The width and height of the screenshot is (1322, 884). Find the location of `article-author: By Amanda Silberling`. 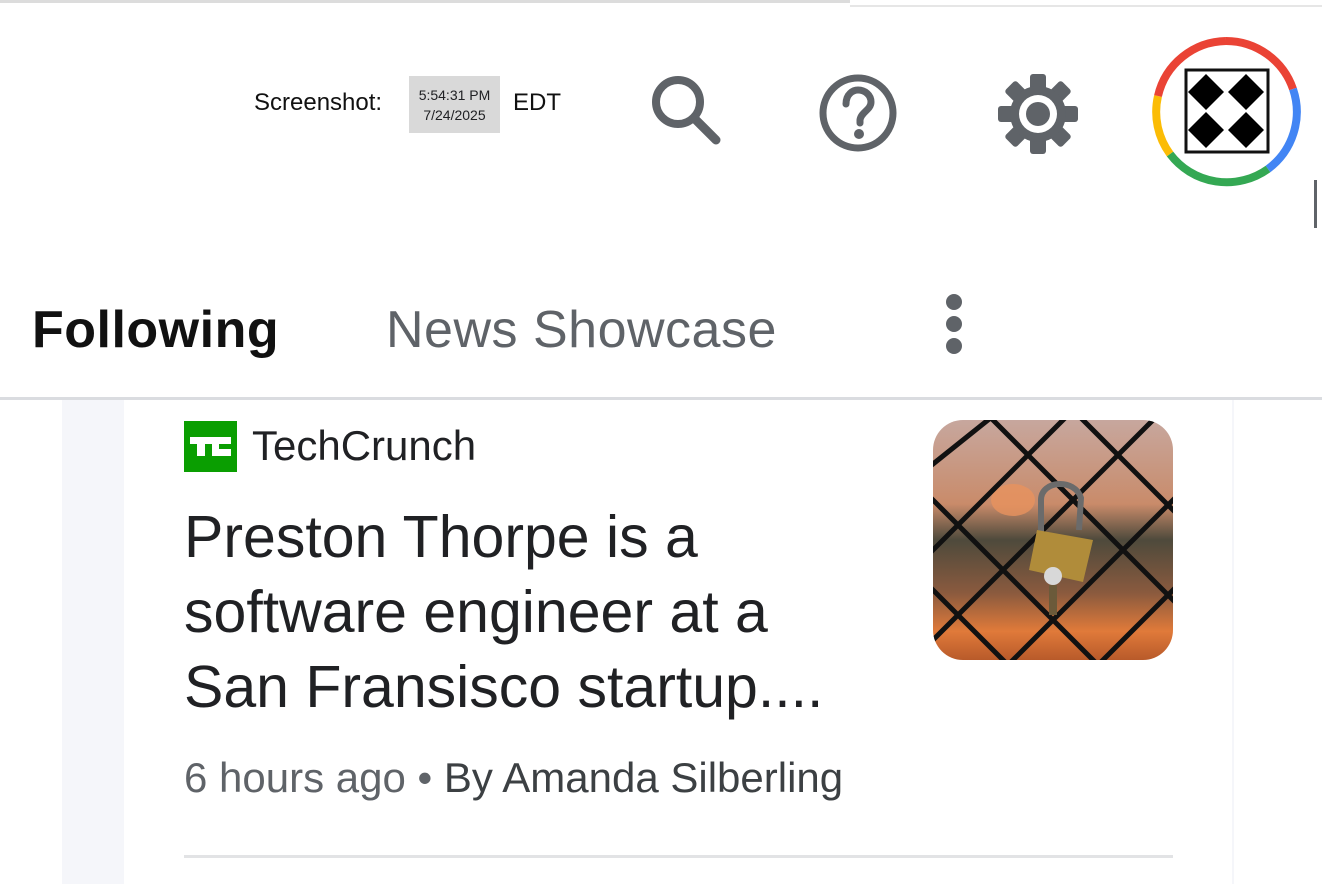

article-author: By Amanda Silberling is located at coordinates (643, 777).